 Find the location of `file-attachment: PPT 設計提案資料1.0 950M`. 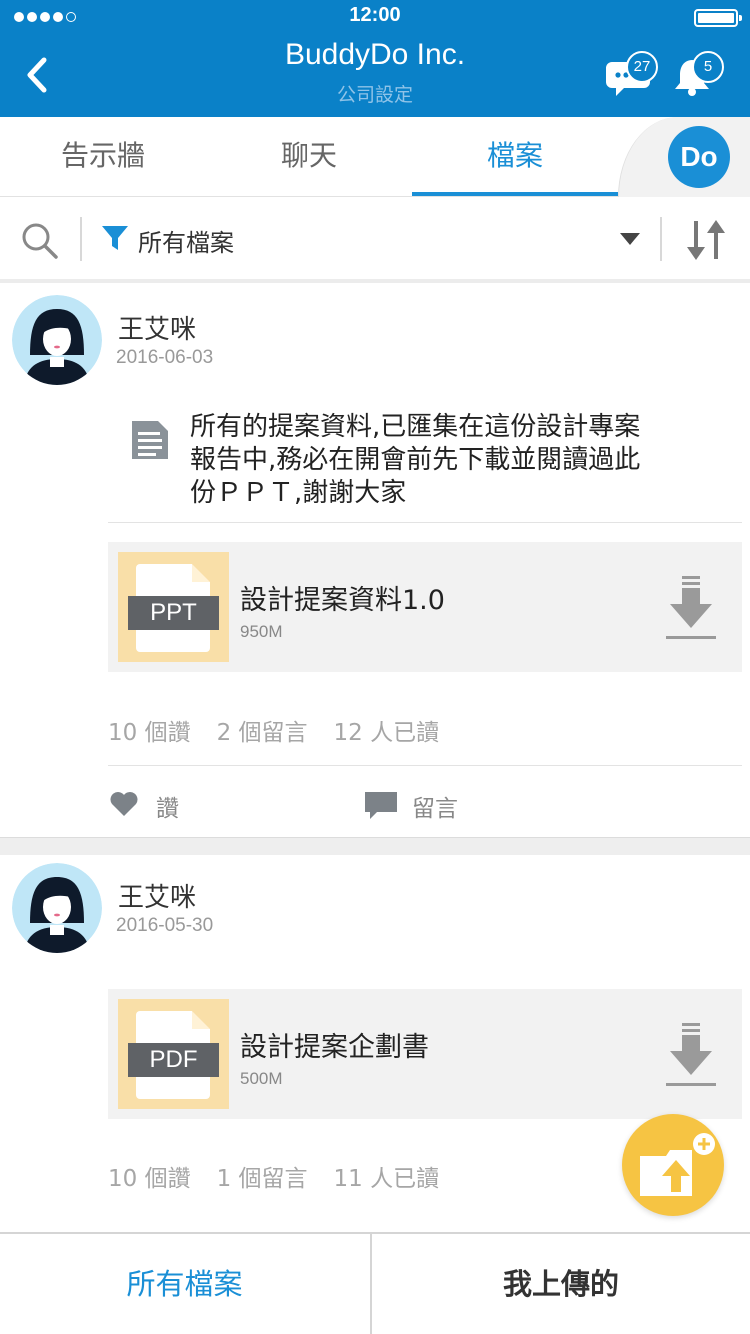

file-attachment: PPT 設計提案資料1.0 950M is located at coordinates (425, 607).